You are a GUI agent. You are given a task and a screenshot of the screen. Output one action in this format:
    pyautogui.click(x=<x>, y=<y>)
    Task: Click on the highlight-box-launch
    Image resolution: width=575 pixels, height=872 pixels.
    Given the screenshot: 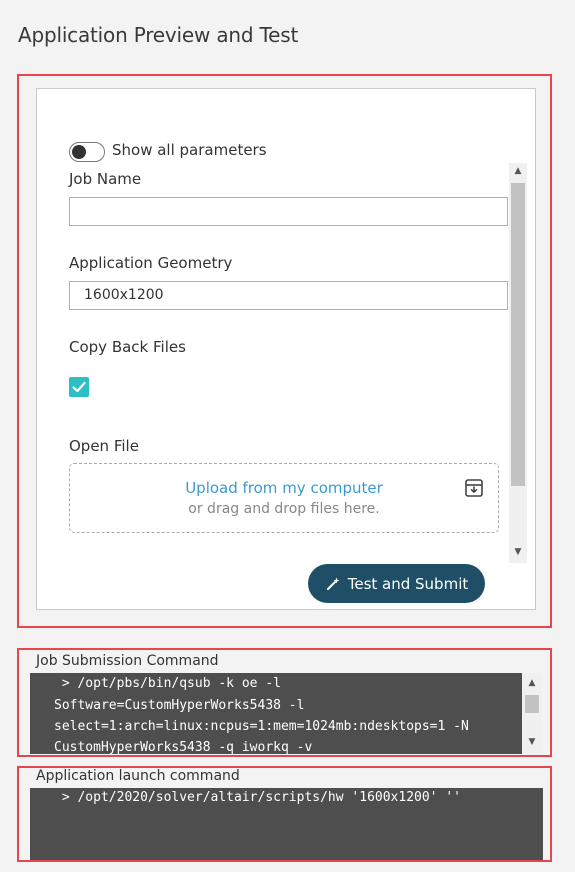 What is the action you would take?
    pyautogui.click(x=284, y=814)
    